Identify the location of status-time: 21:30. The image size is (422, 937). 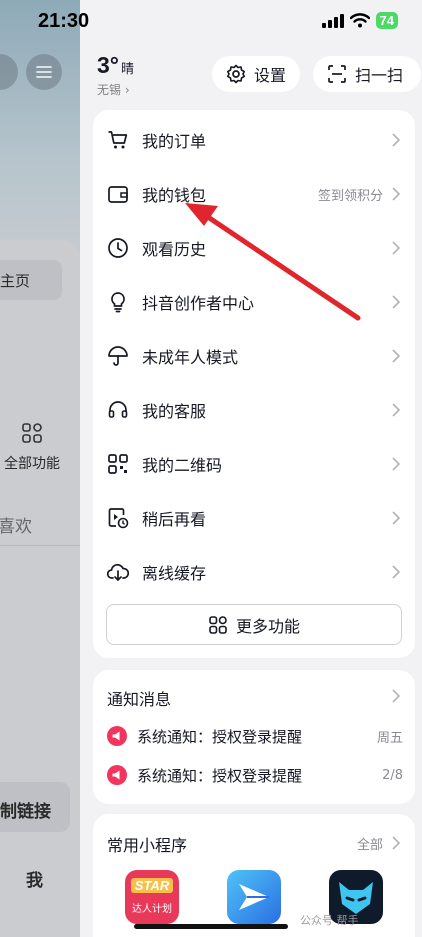
(64, 21).